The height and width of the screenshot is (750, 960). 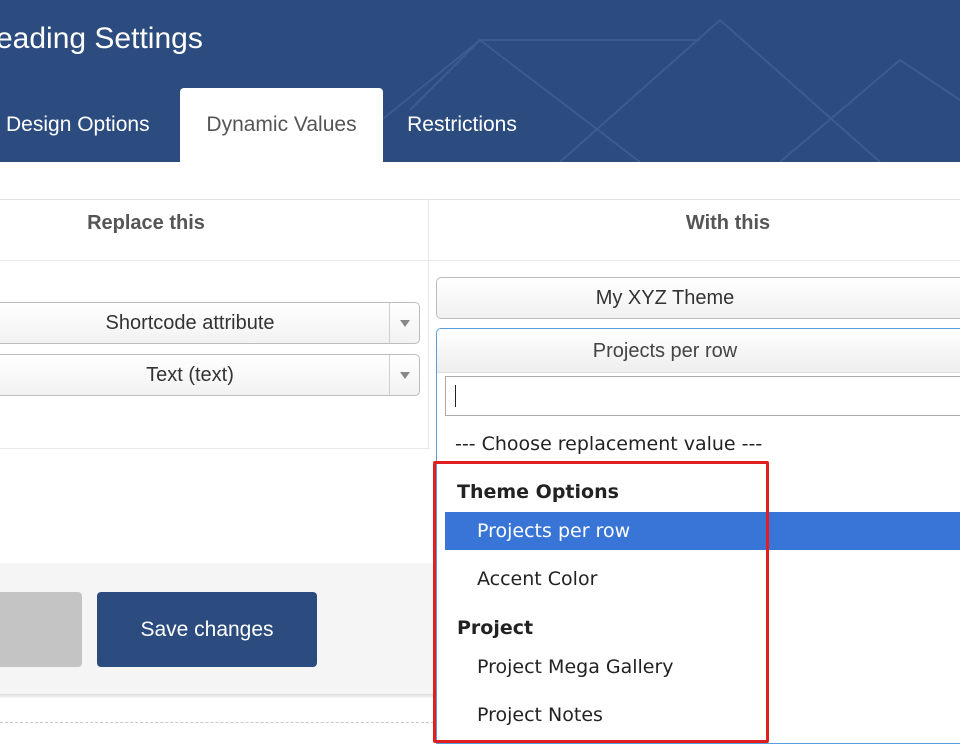 I want to click on table-header-divider, so click(x=480, y=260).